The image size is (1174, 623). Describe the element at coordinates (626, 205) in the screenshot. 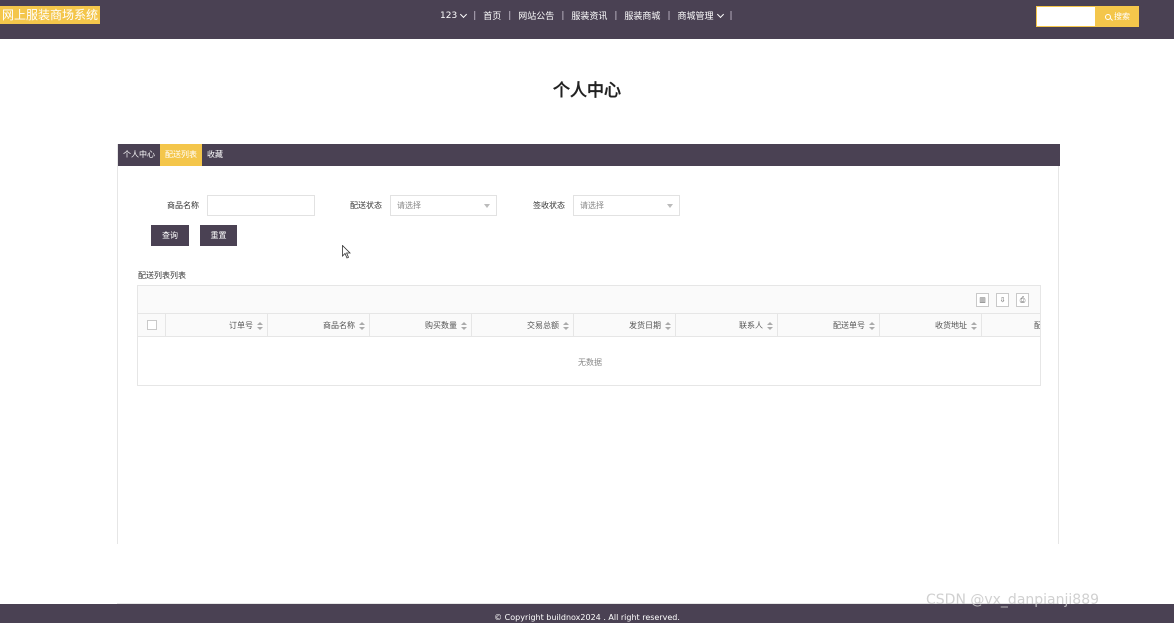

I see `sign-status-select: 请选择` at that location.